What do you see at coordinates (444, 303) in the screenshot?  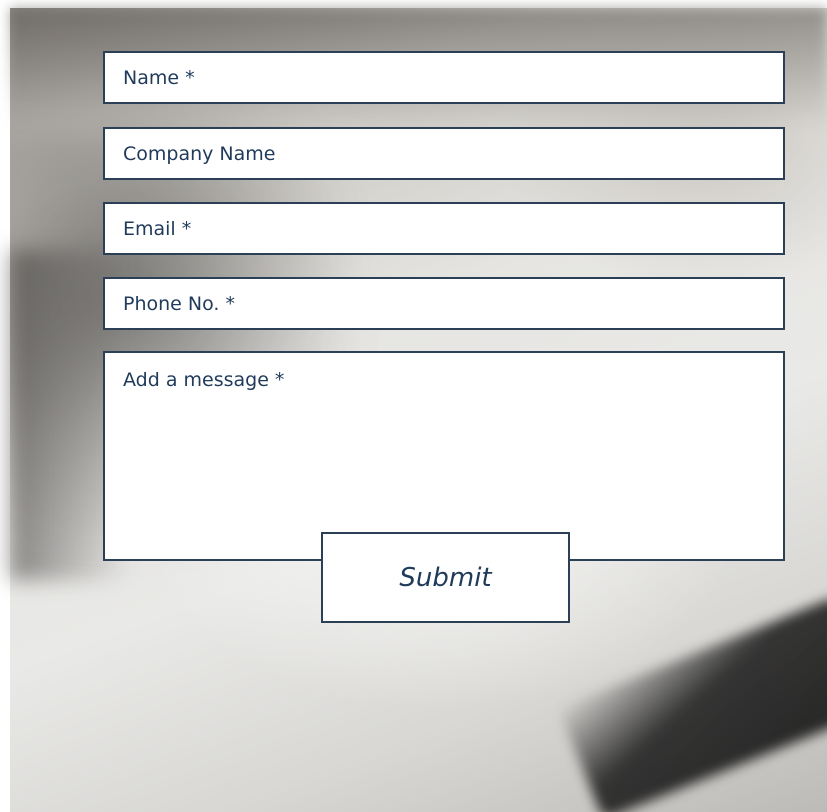 I see `phone-field: Phone No. *` at bounding box center [444, 303].